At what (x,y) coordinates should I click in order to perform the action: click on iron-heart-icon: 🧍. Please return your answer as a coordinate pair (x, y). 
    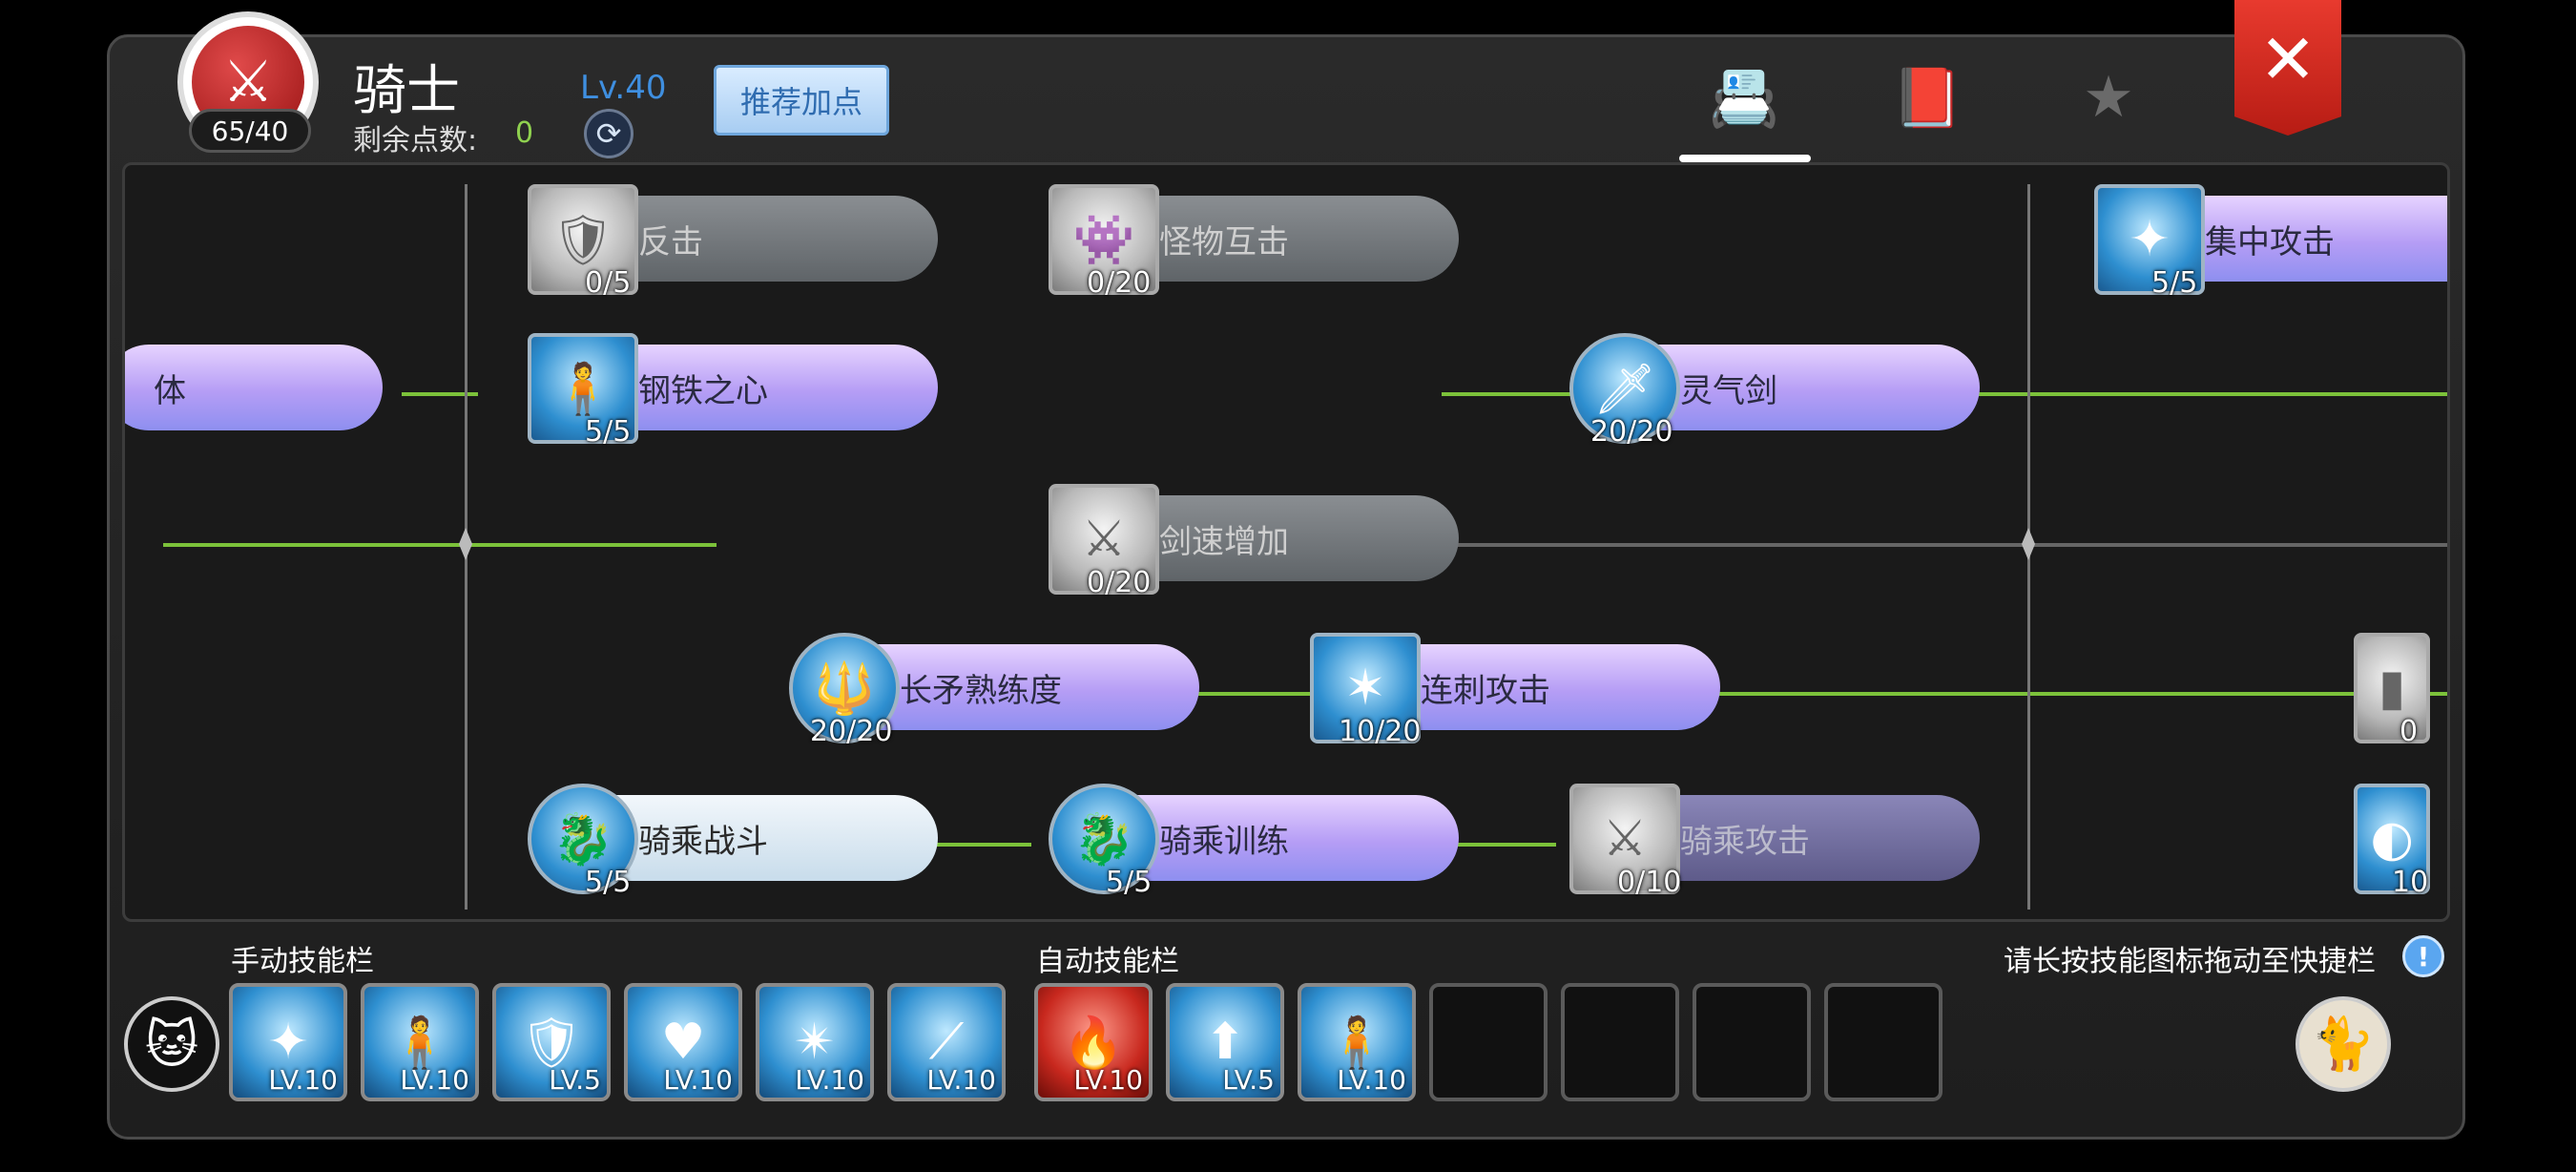
    Looking at the image, I should click on (419, 1043).